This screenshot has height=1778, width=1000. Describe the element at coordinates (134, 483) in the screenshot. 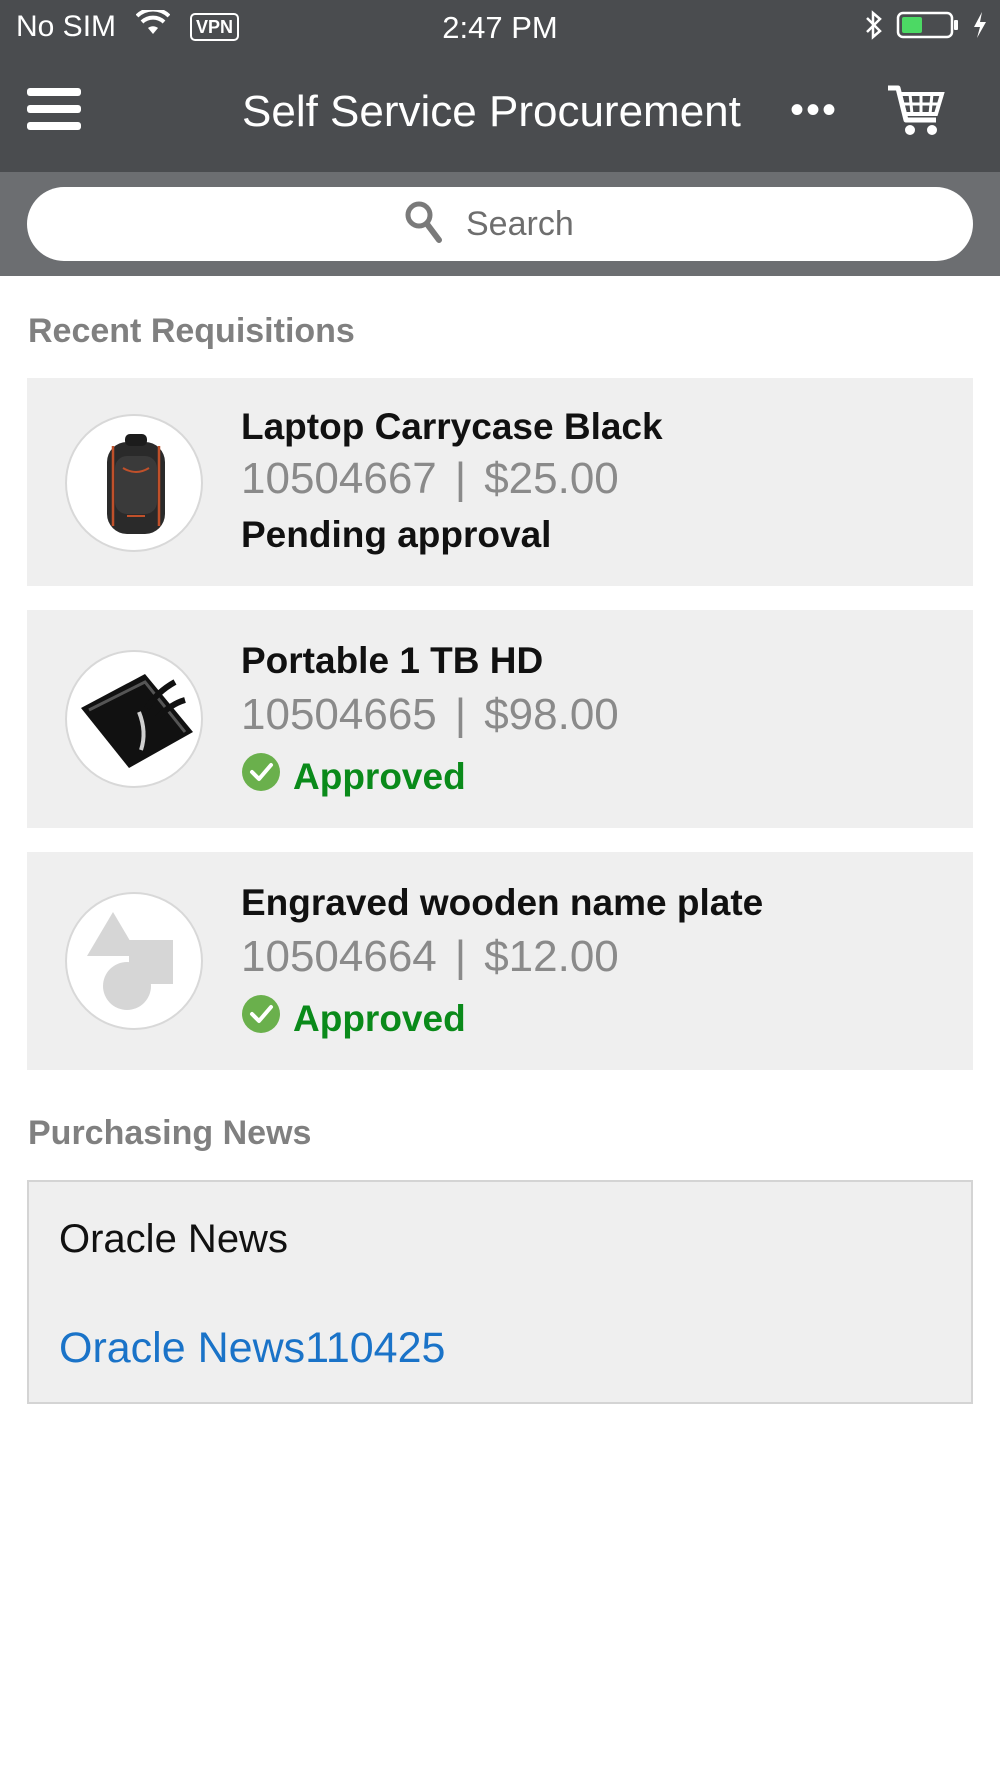

I see `backpack-image` at that location.